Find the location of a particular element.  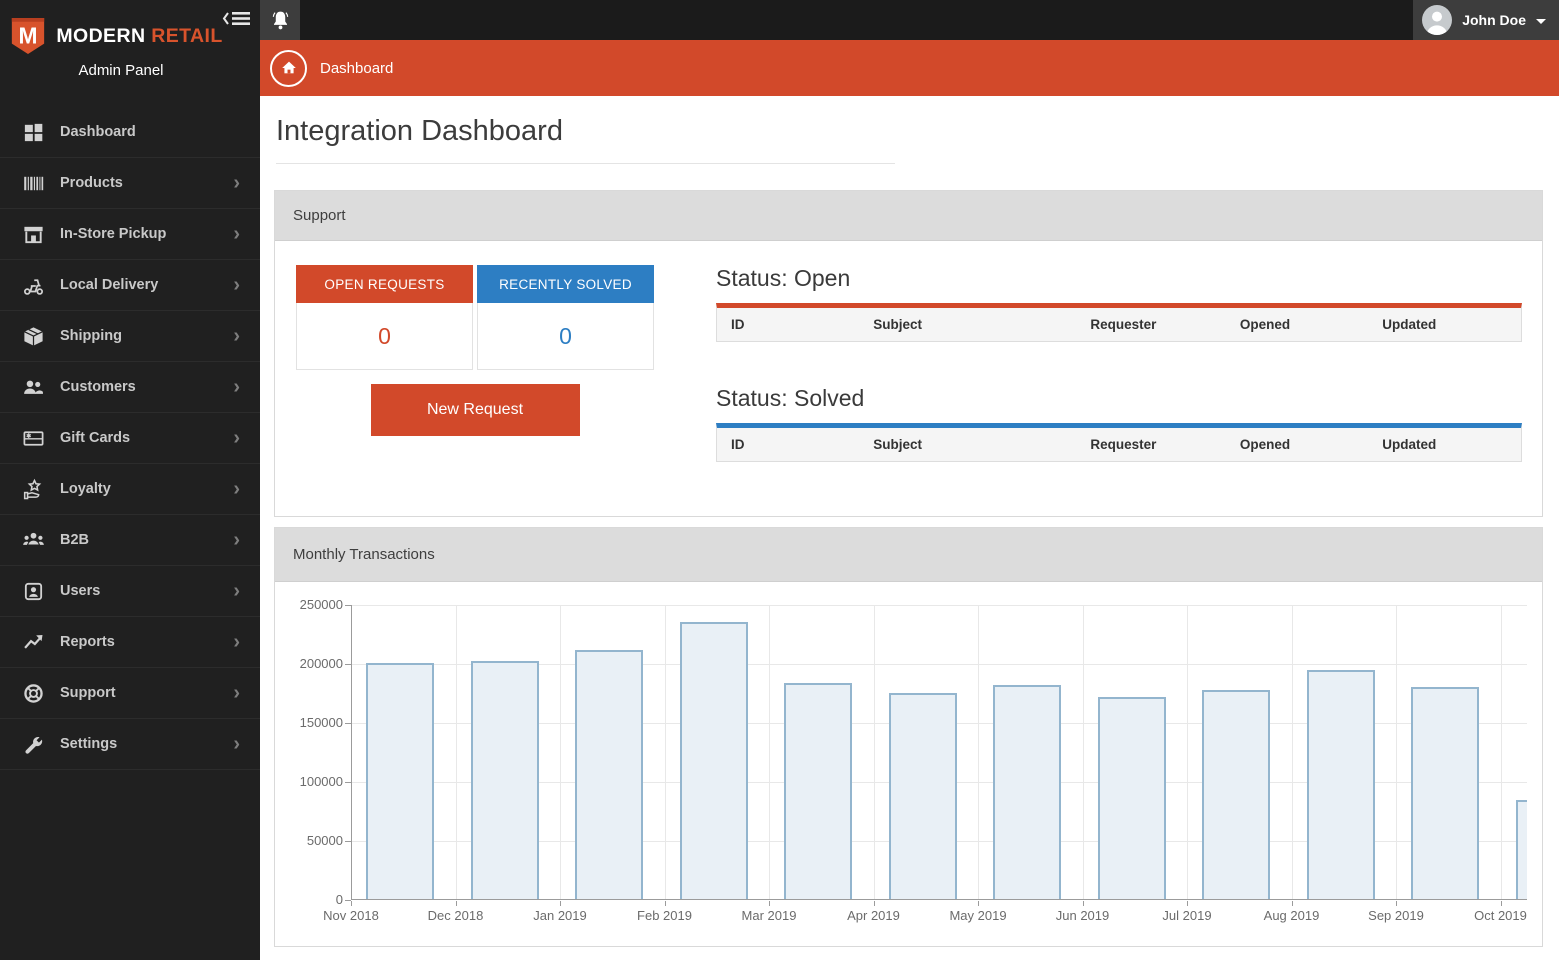

x-axis-tick-label: Jun 2019 is located at coordinates (1082, 915).